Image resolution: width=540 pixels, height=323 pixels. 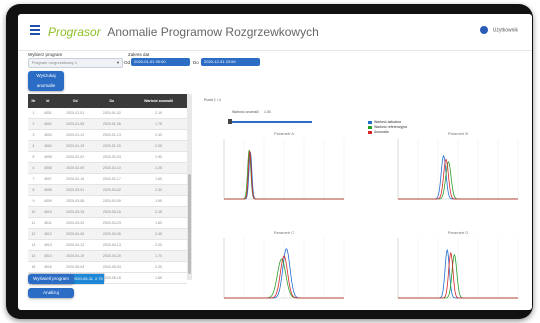 I want to click on chart-title: Parametr C, so click(x=284, y=232).